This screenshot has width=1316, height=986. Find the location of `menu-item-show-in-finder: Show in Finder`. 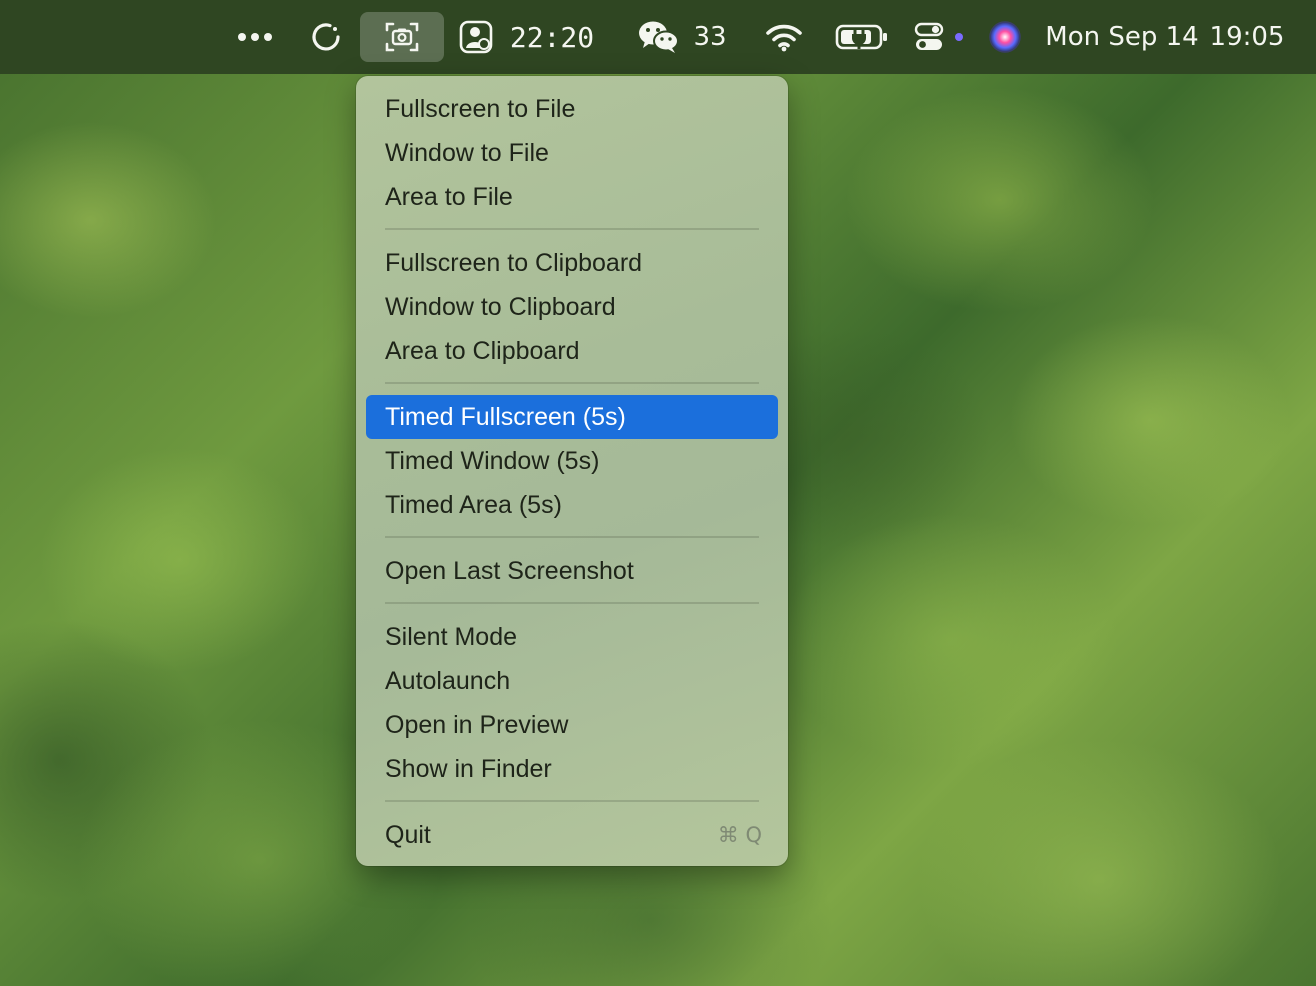

menu-item-show-in-finder: Show in Finder is located at coordinates (572, 769).